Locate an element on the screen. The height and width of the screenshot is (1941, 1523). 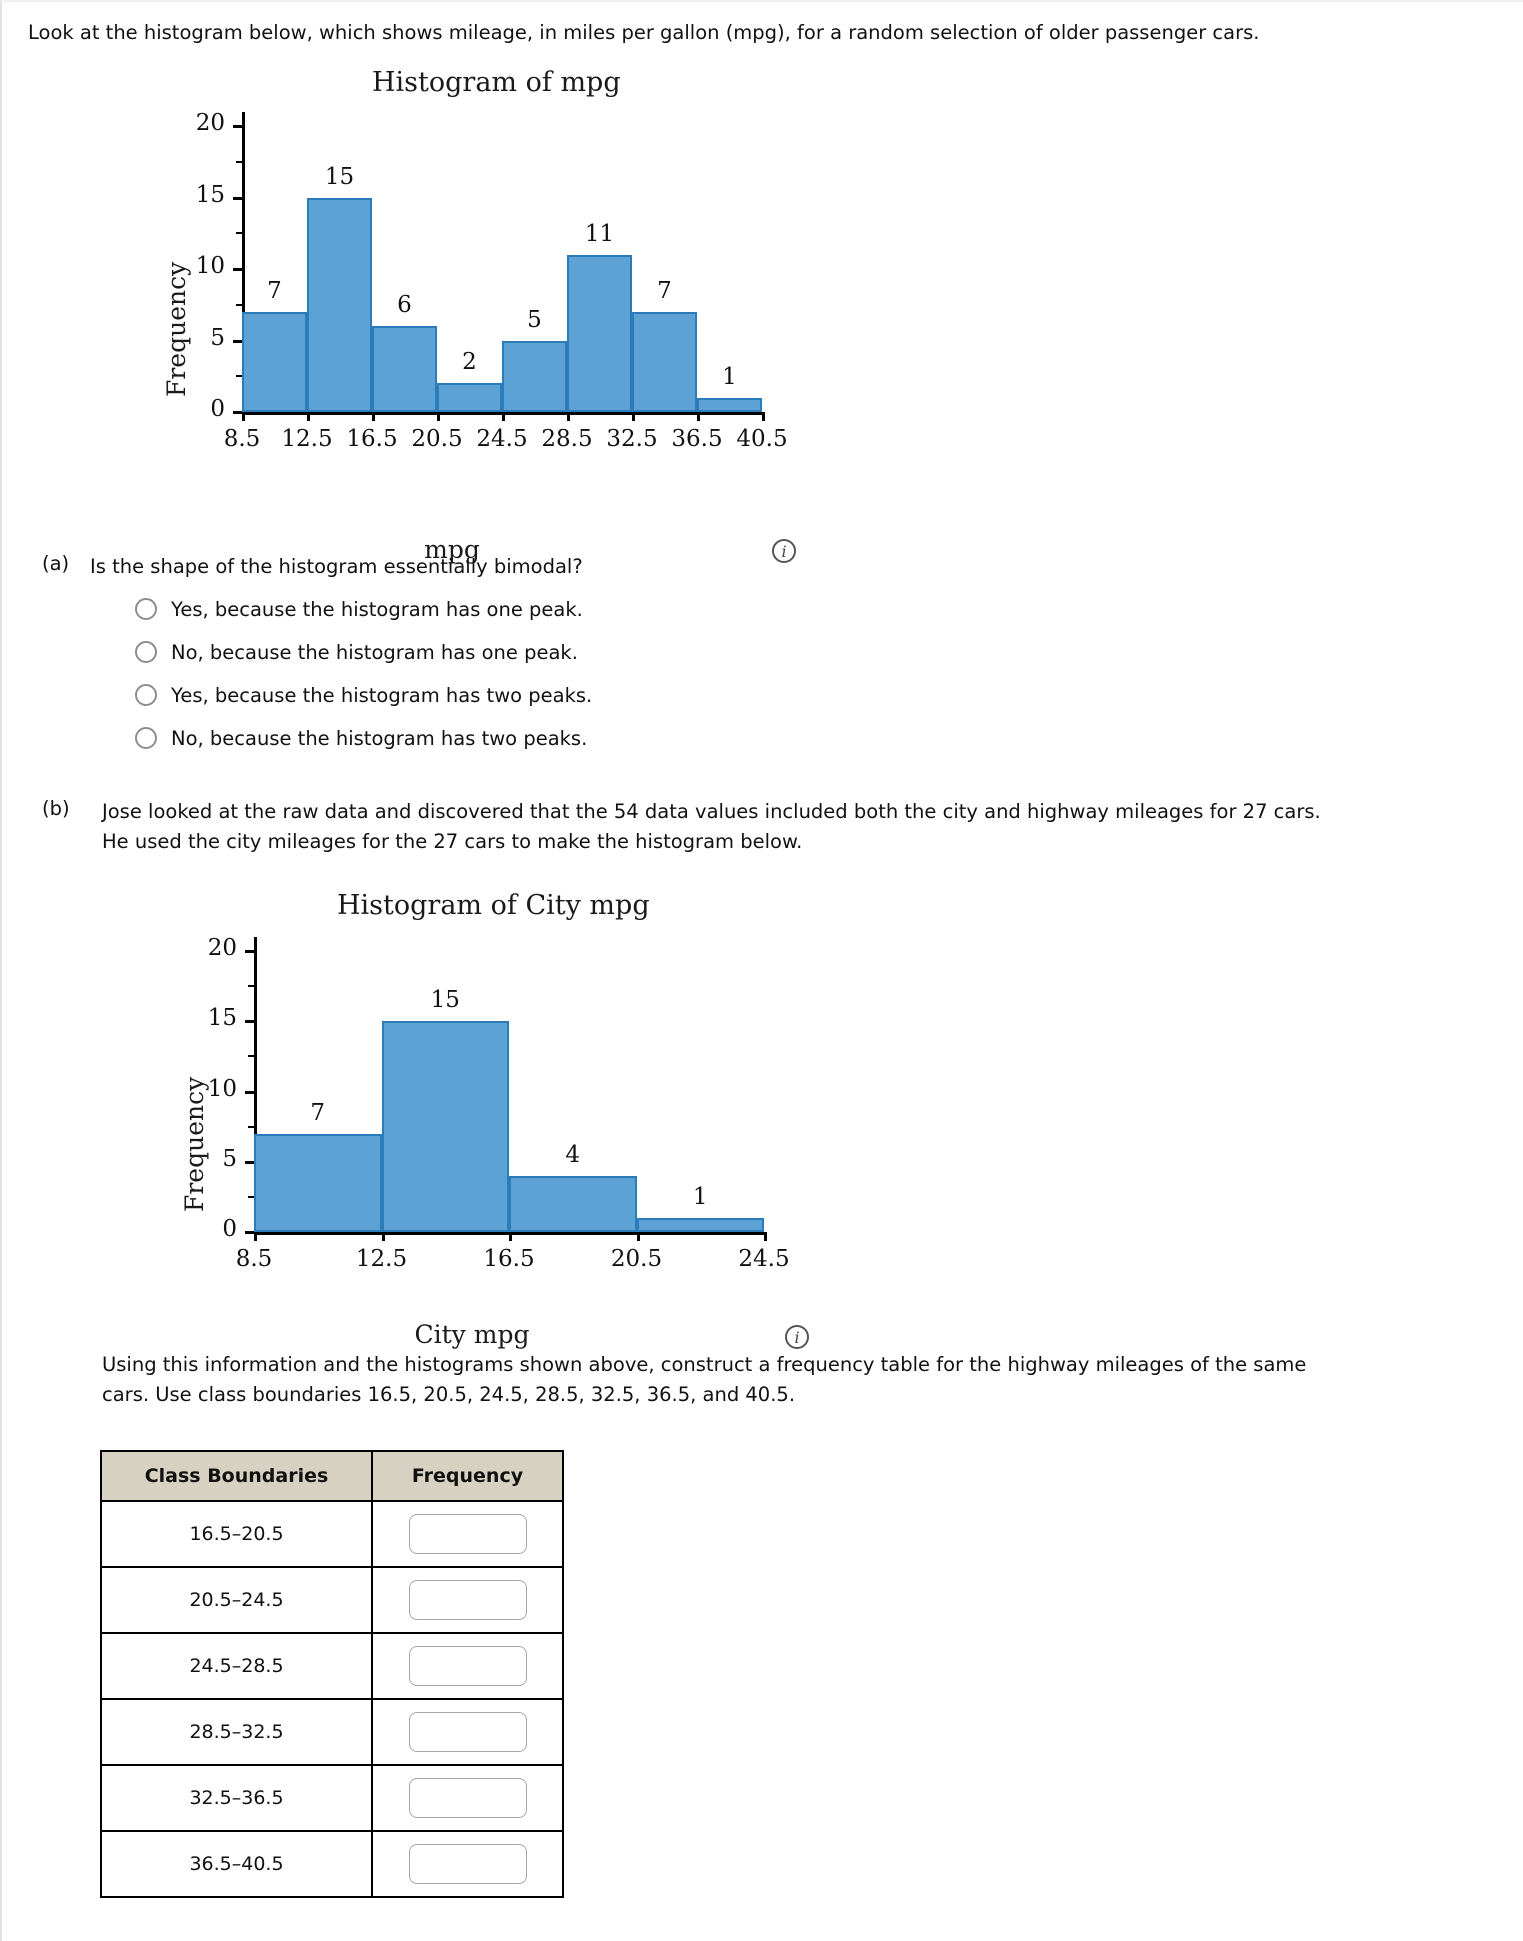
radio-choice-label: No, because the histogram has two peaks. is located at coordinates (379, 738).